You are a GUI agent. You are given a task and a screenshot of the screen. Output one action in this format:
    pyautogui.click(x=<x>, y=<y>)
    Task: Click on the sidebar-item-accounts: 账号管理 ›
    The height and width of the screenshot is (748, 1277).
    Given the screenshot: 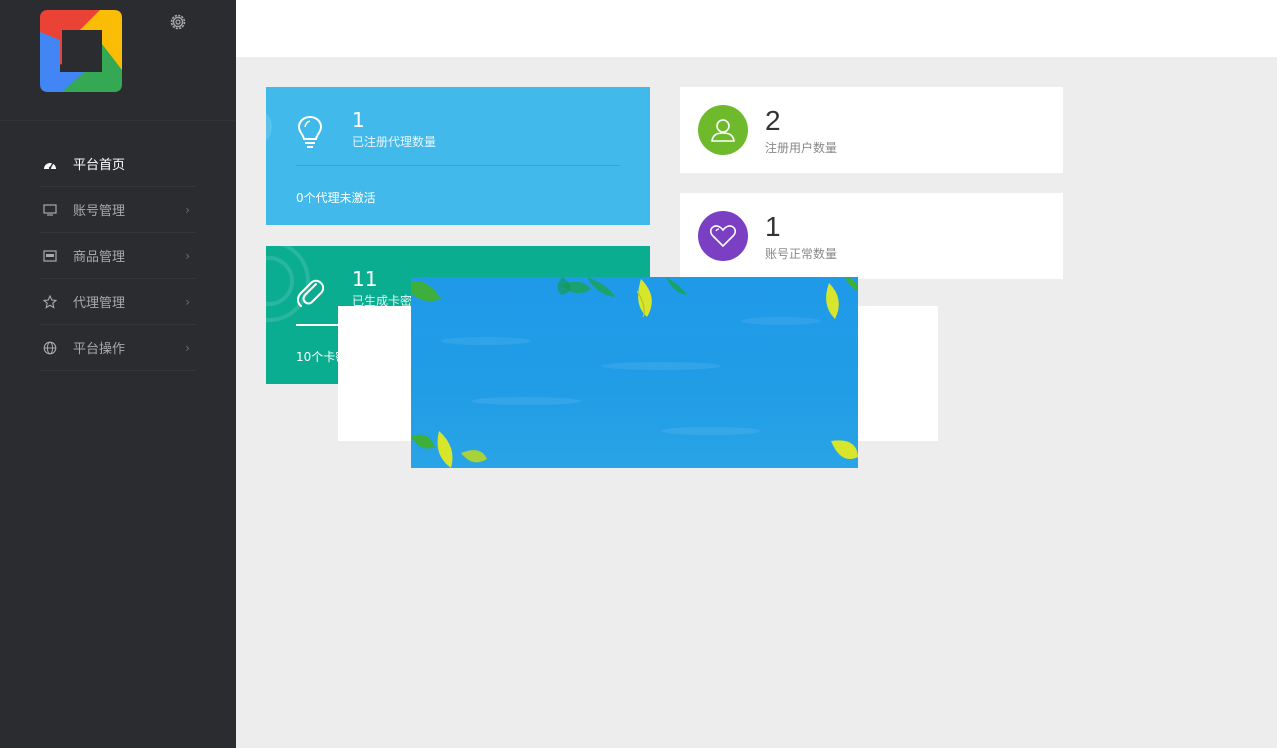 What is the action you would take?
    pyautogui.click(x=118, y=210)
    